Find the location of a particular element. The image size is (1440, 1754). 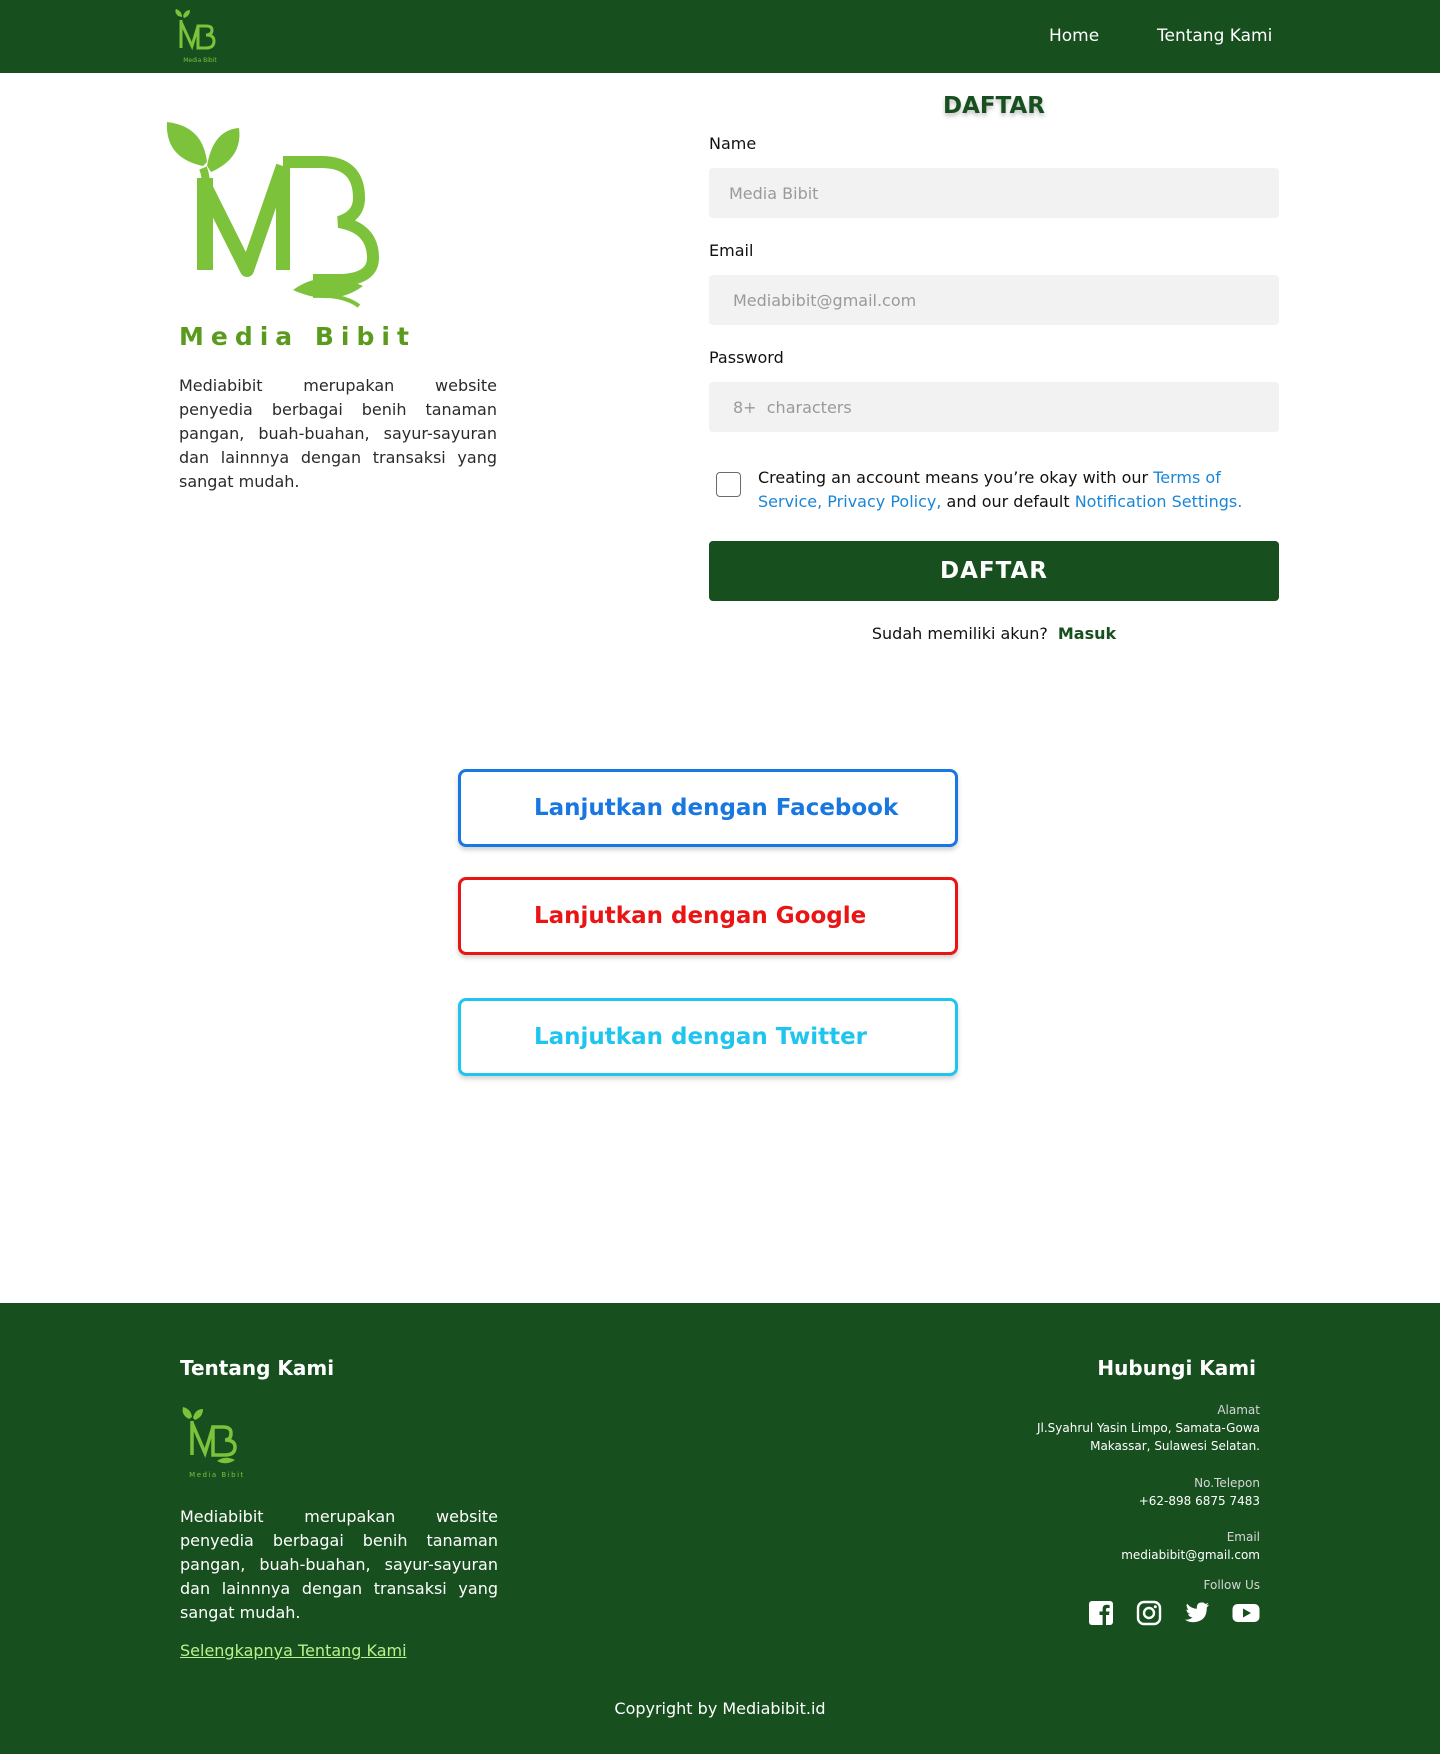

address-label: Alamat is located at coordinates (1238, 1410).